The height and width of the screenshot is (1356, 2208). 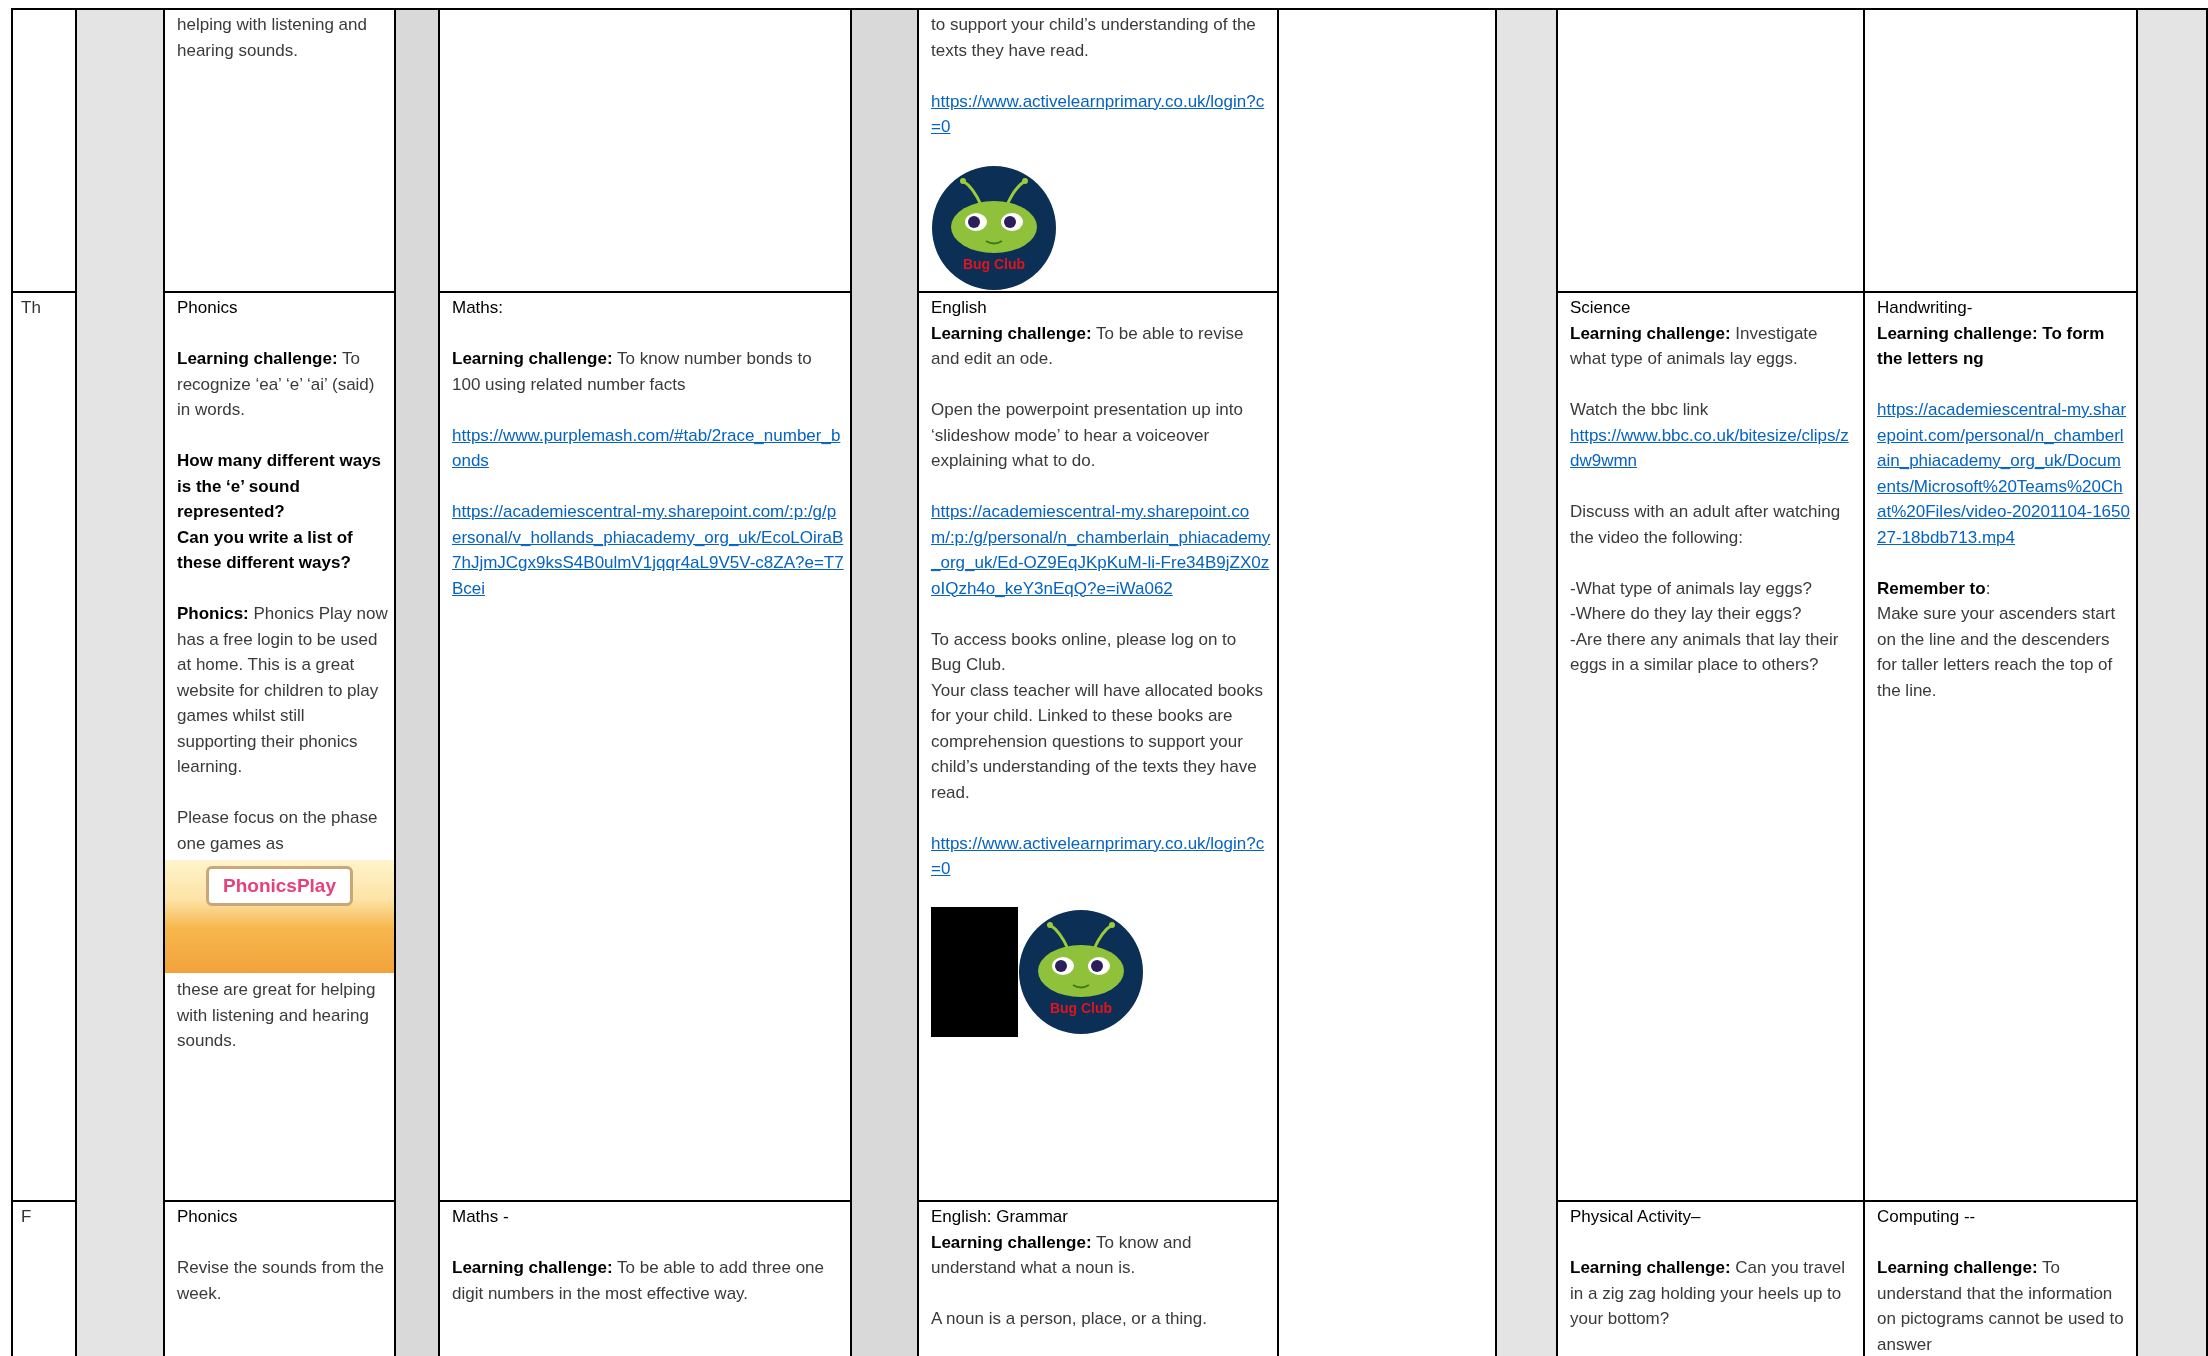 What do you see at coordinates (2003, 473) in the screenshot?
I see `link: https://academiescentral-my.sharepoint.com/personal/n_chamberlain_phiacademy_org_uk/Documents/Microsoft%20Teams%20Chat%20Files/video-20201104-165027-18bdb713.mp4` at bounding box center [2003, 473].